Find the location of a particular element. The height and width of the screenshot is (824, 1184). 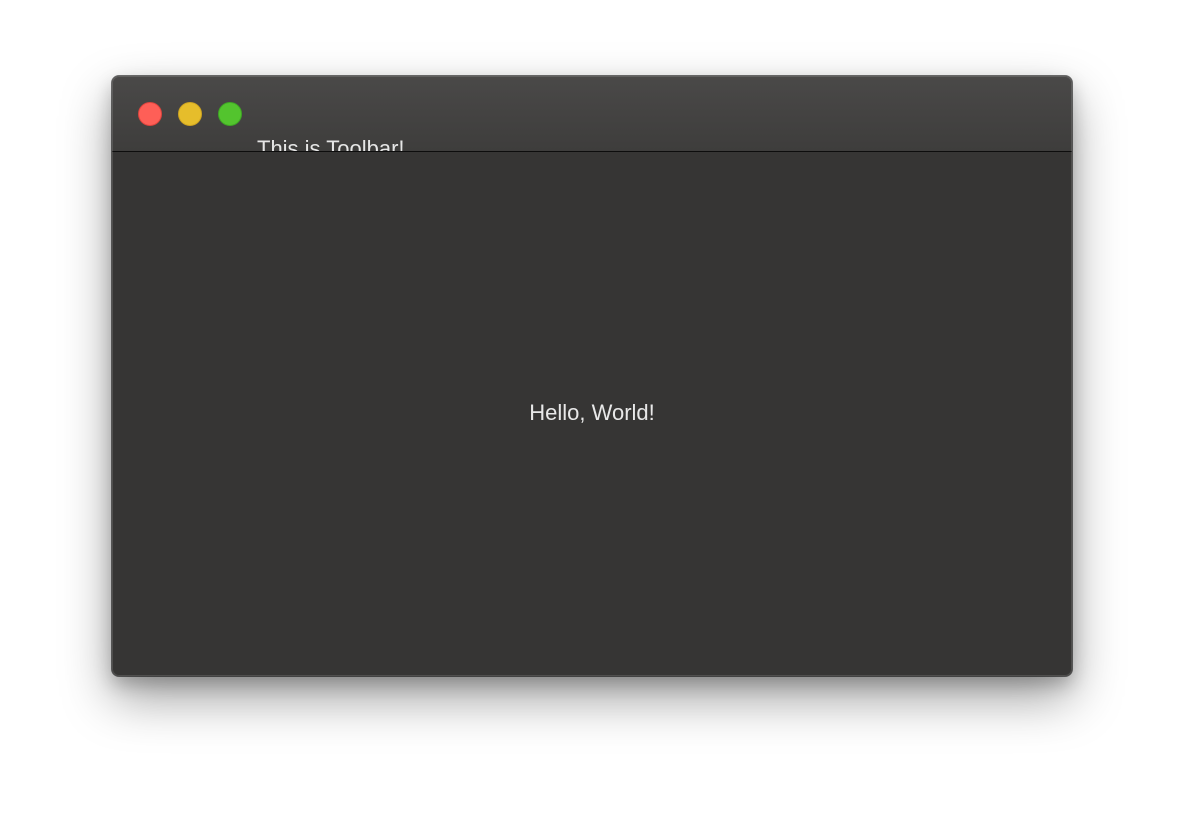

minimize-button is located at coordinates (190, 114).